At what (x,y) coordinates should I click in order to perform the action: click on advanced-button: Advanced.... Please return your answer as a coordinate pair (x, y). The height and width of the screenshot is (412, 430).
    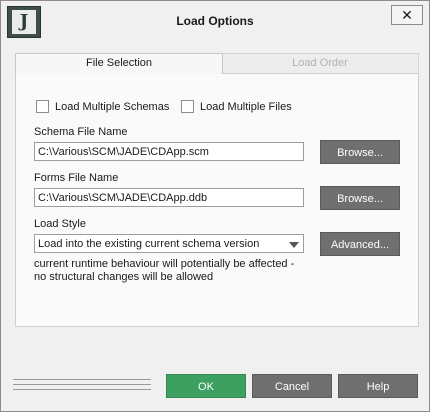
    Looking at the image, I should click on (360, 244).